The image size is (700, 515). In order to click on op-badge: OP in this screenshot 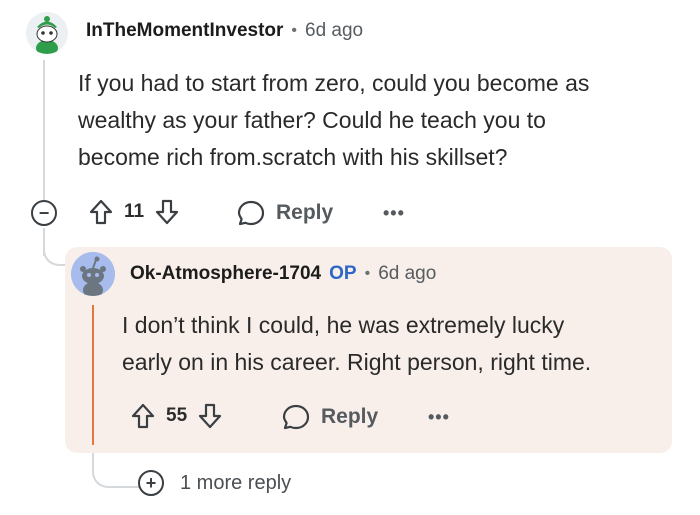, I will do `click(343, 273)`.